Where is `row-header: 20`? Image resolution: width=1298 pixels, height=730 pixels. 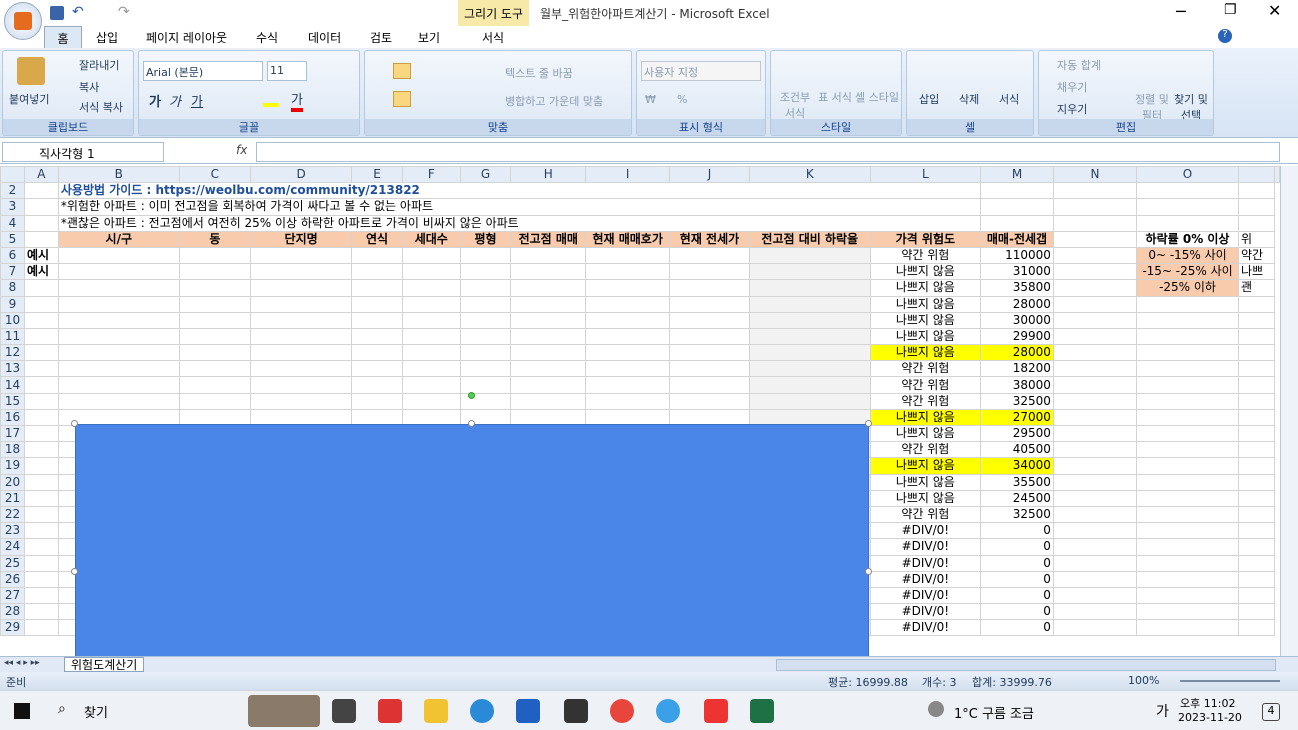 row-header: 20 is located at coordinates (12, 482).